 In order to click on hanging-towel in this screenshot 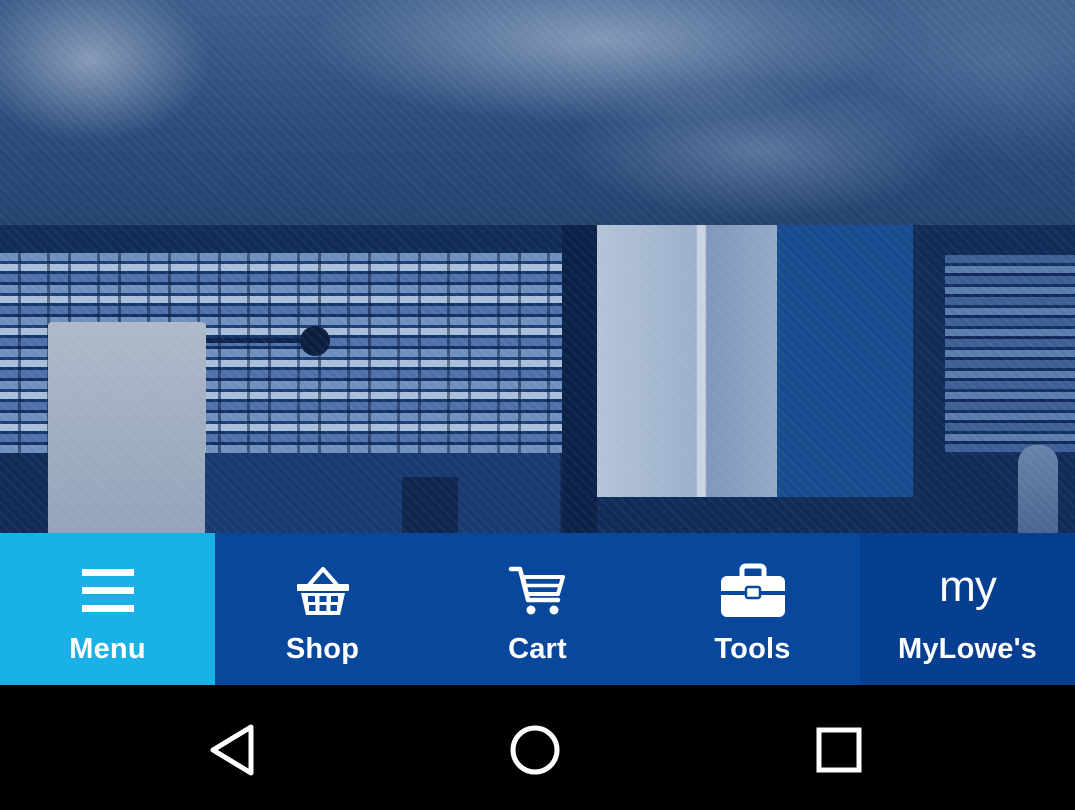, I will do `click(1038, 489)`.